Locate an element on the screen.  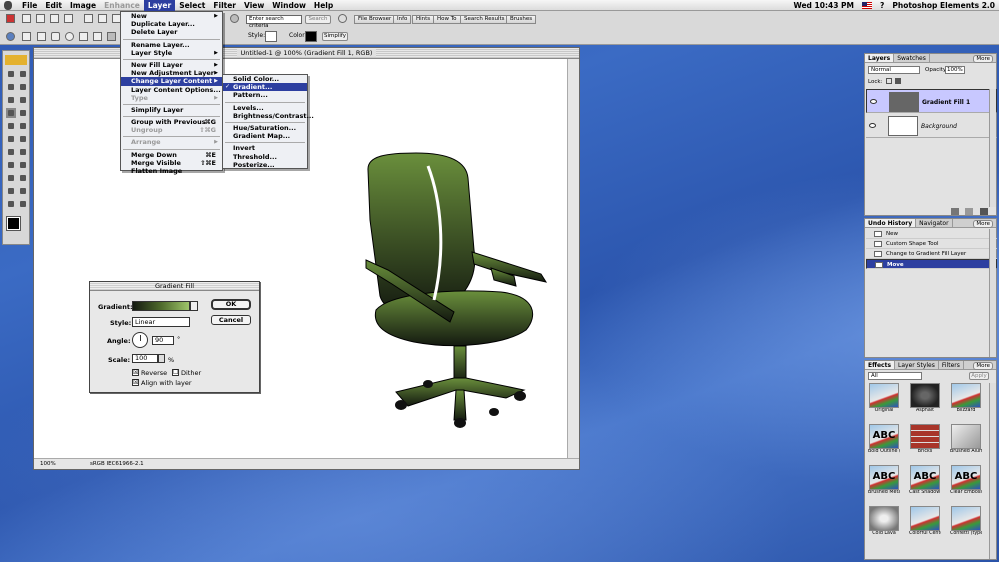
tab-search-results: Search Results is located at coordinates (484, 19).